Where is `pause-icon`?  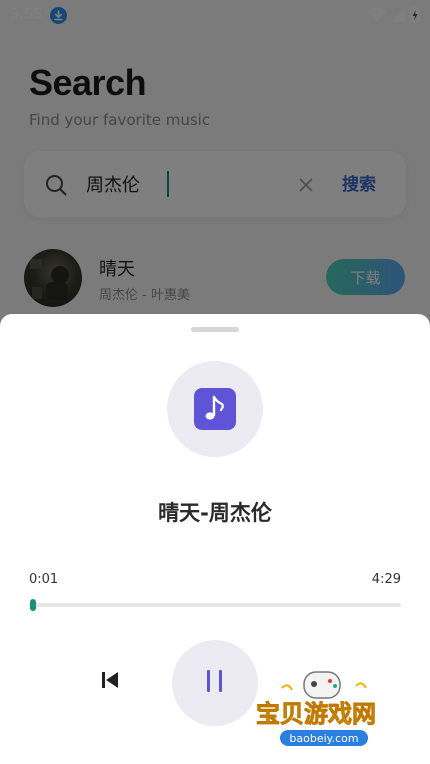
pause-icon is located at coordinates (215, 683).